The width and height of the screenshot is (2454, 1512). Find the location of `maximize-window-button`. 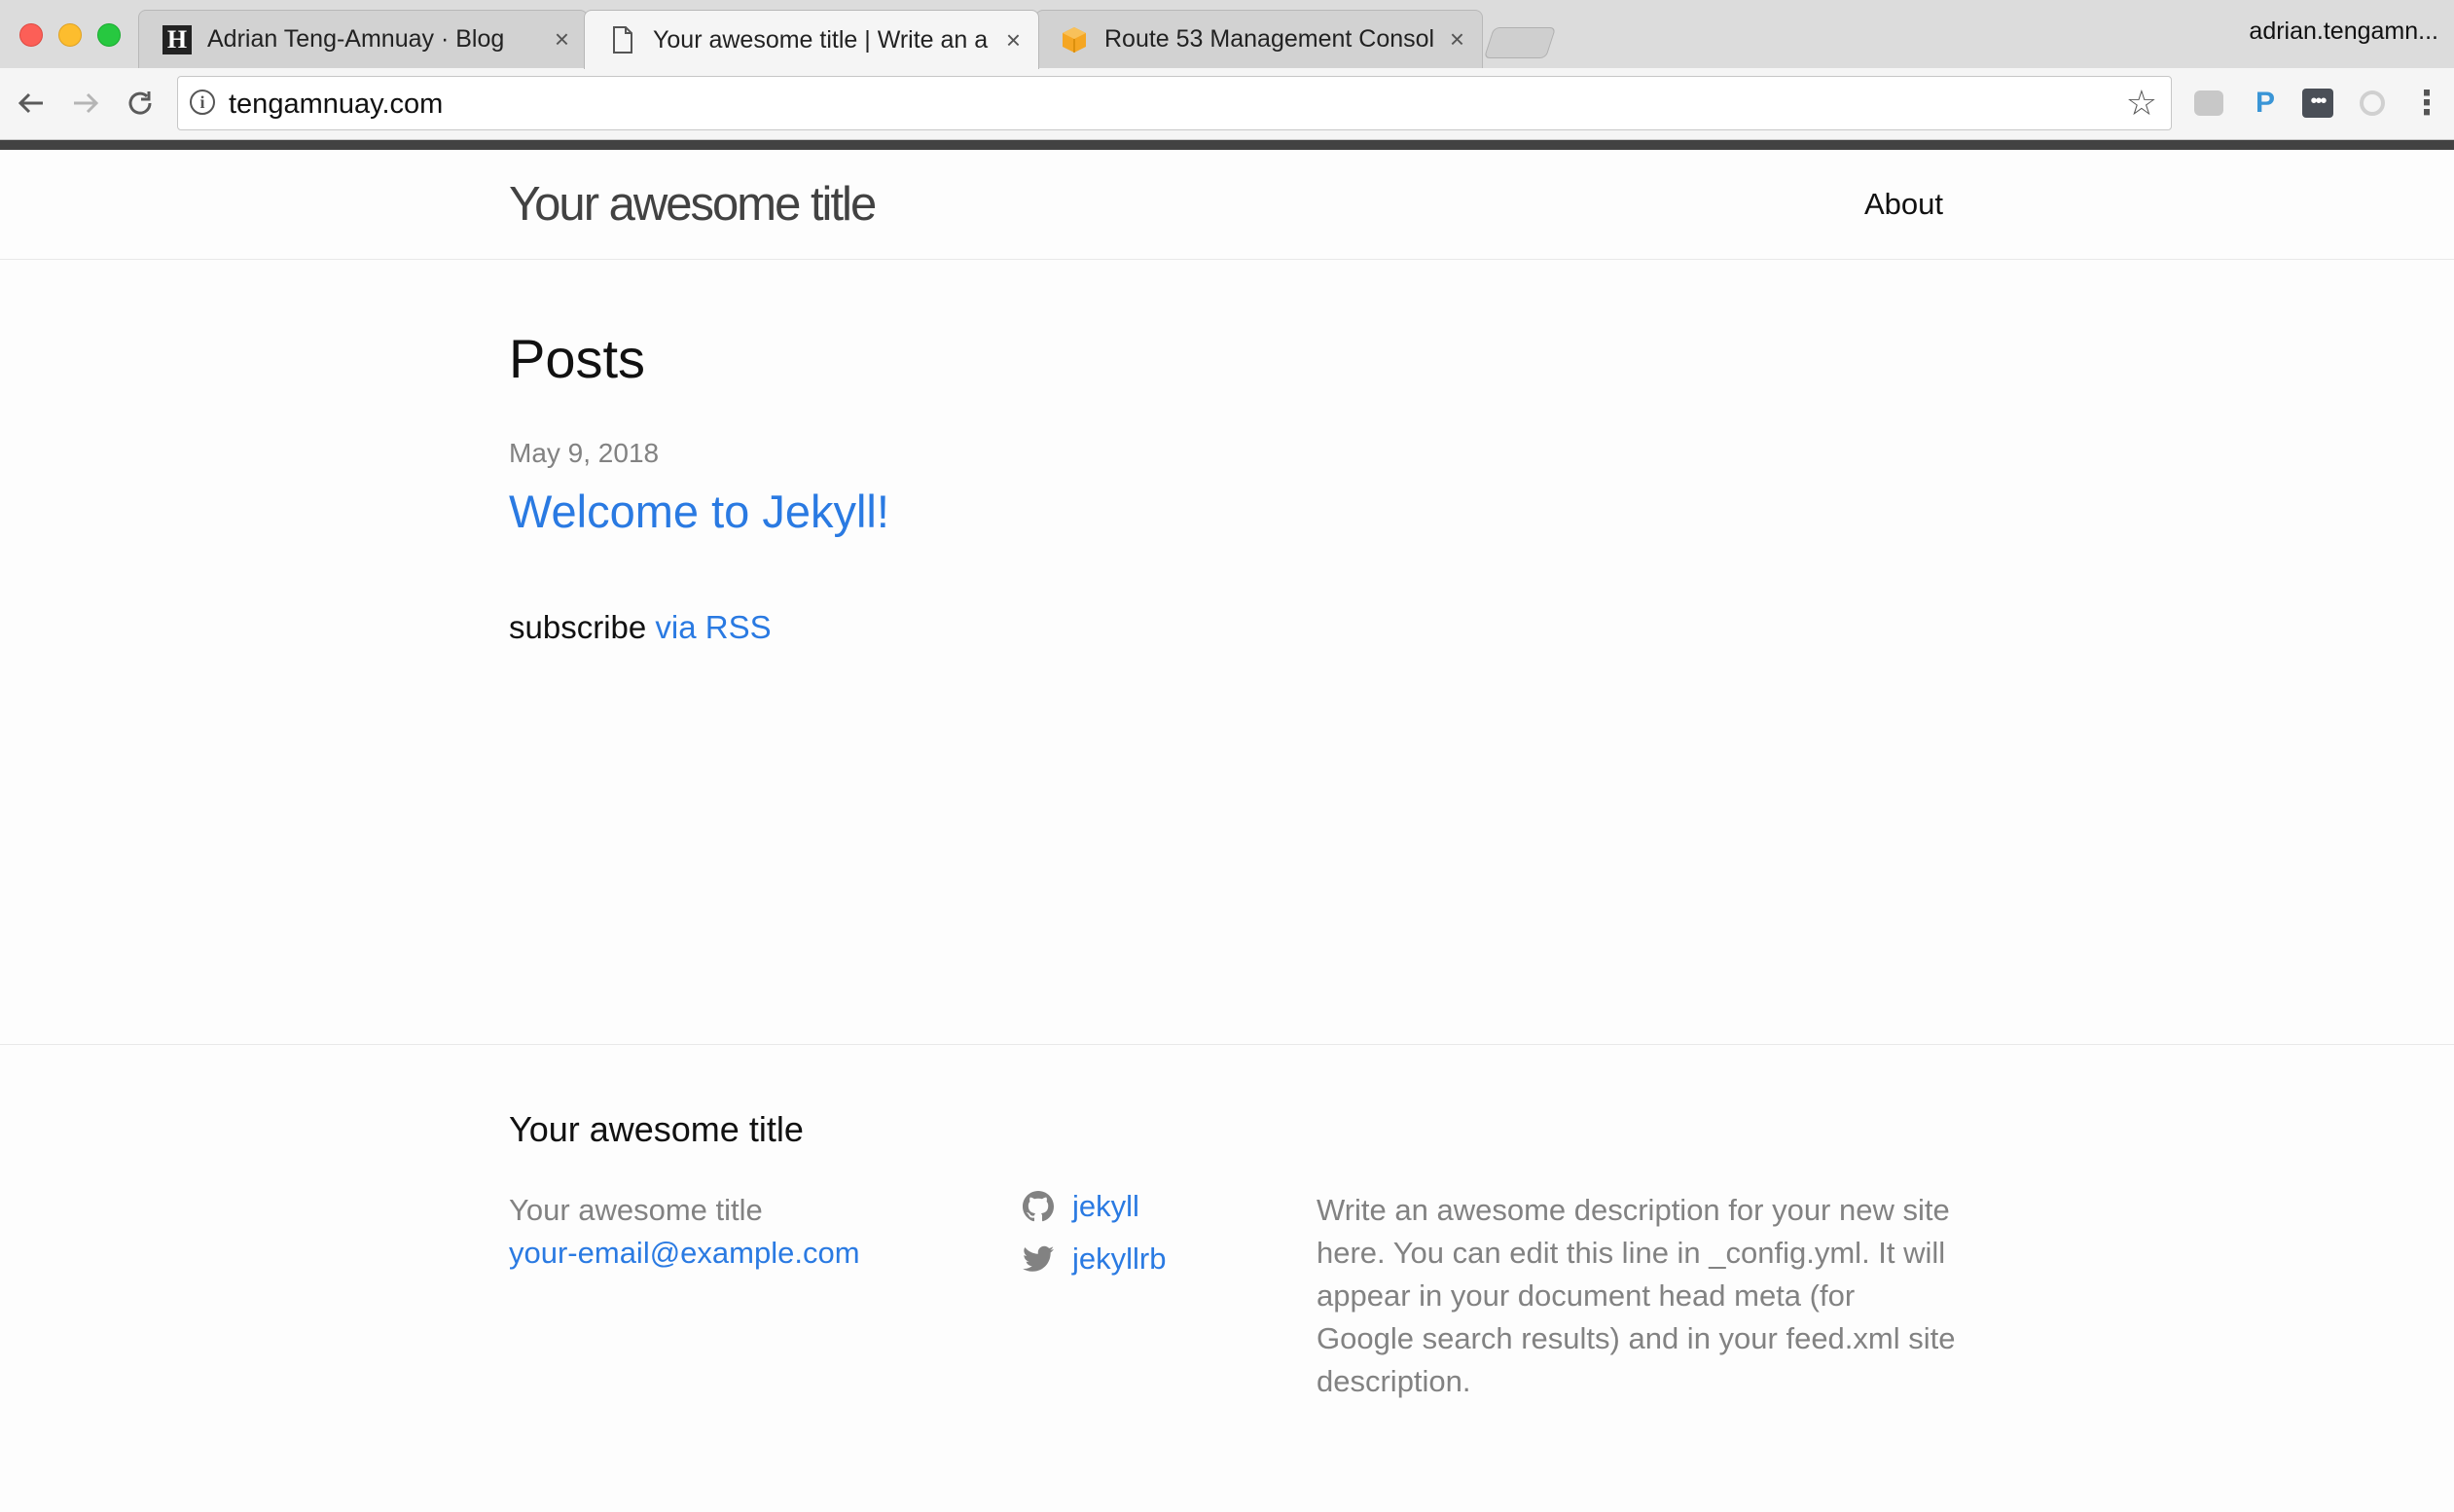

maximize-window-button is located at coordinates (109, 35).